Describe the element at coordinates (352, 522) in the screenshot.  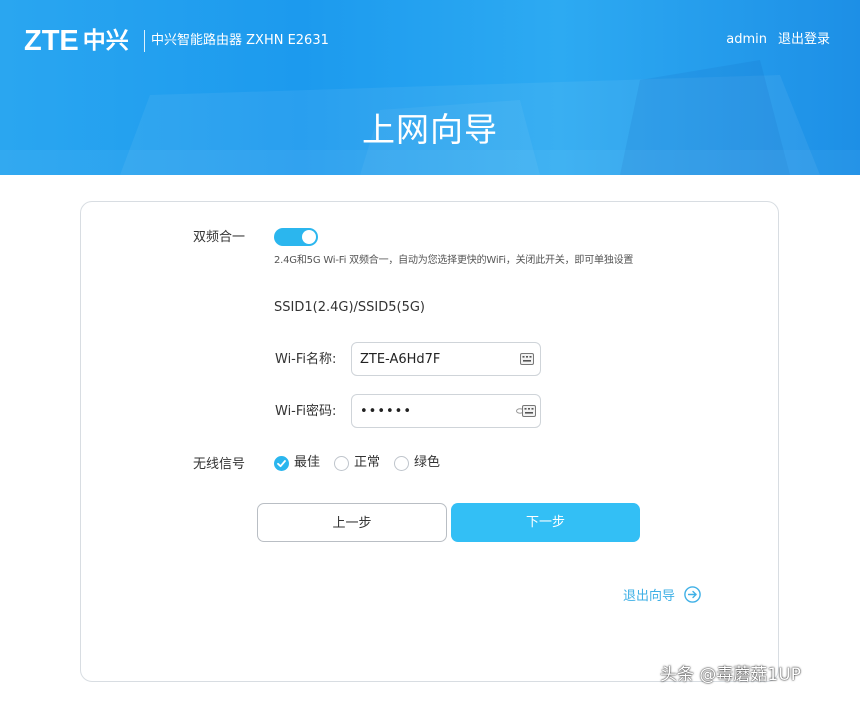
I see `previous-step-button: 上一步` at that location.